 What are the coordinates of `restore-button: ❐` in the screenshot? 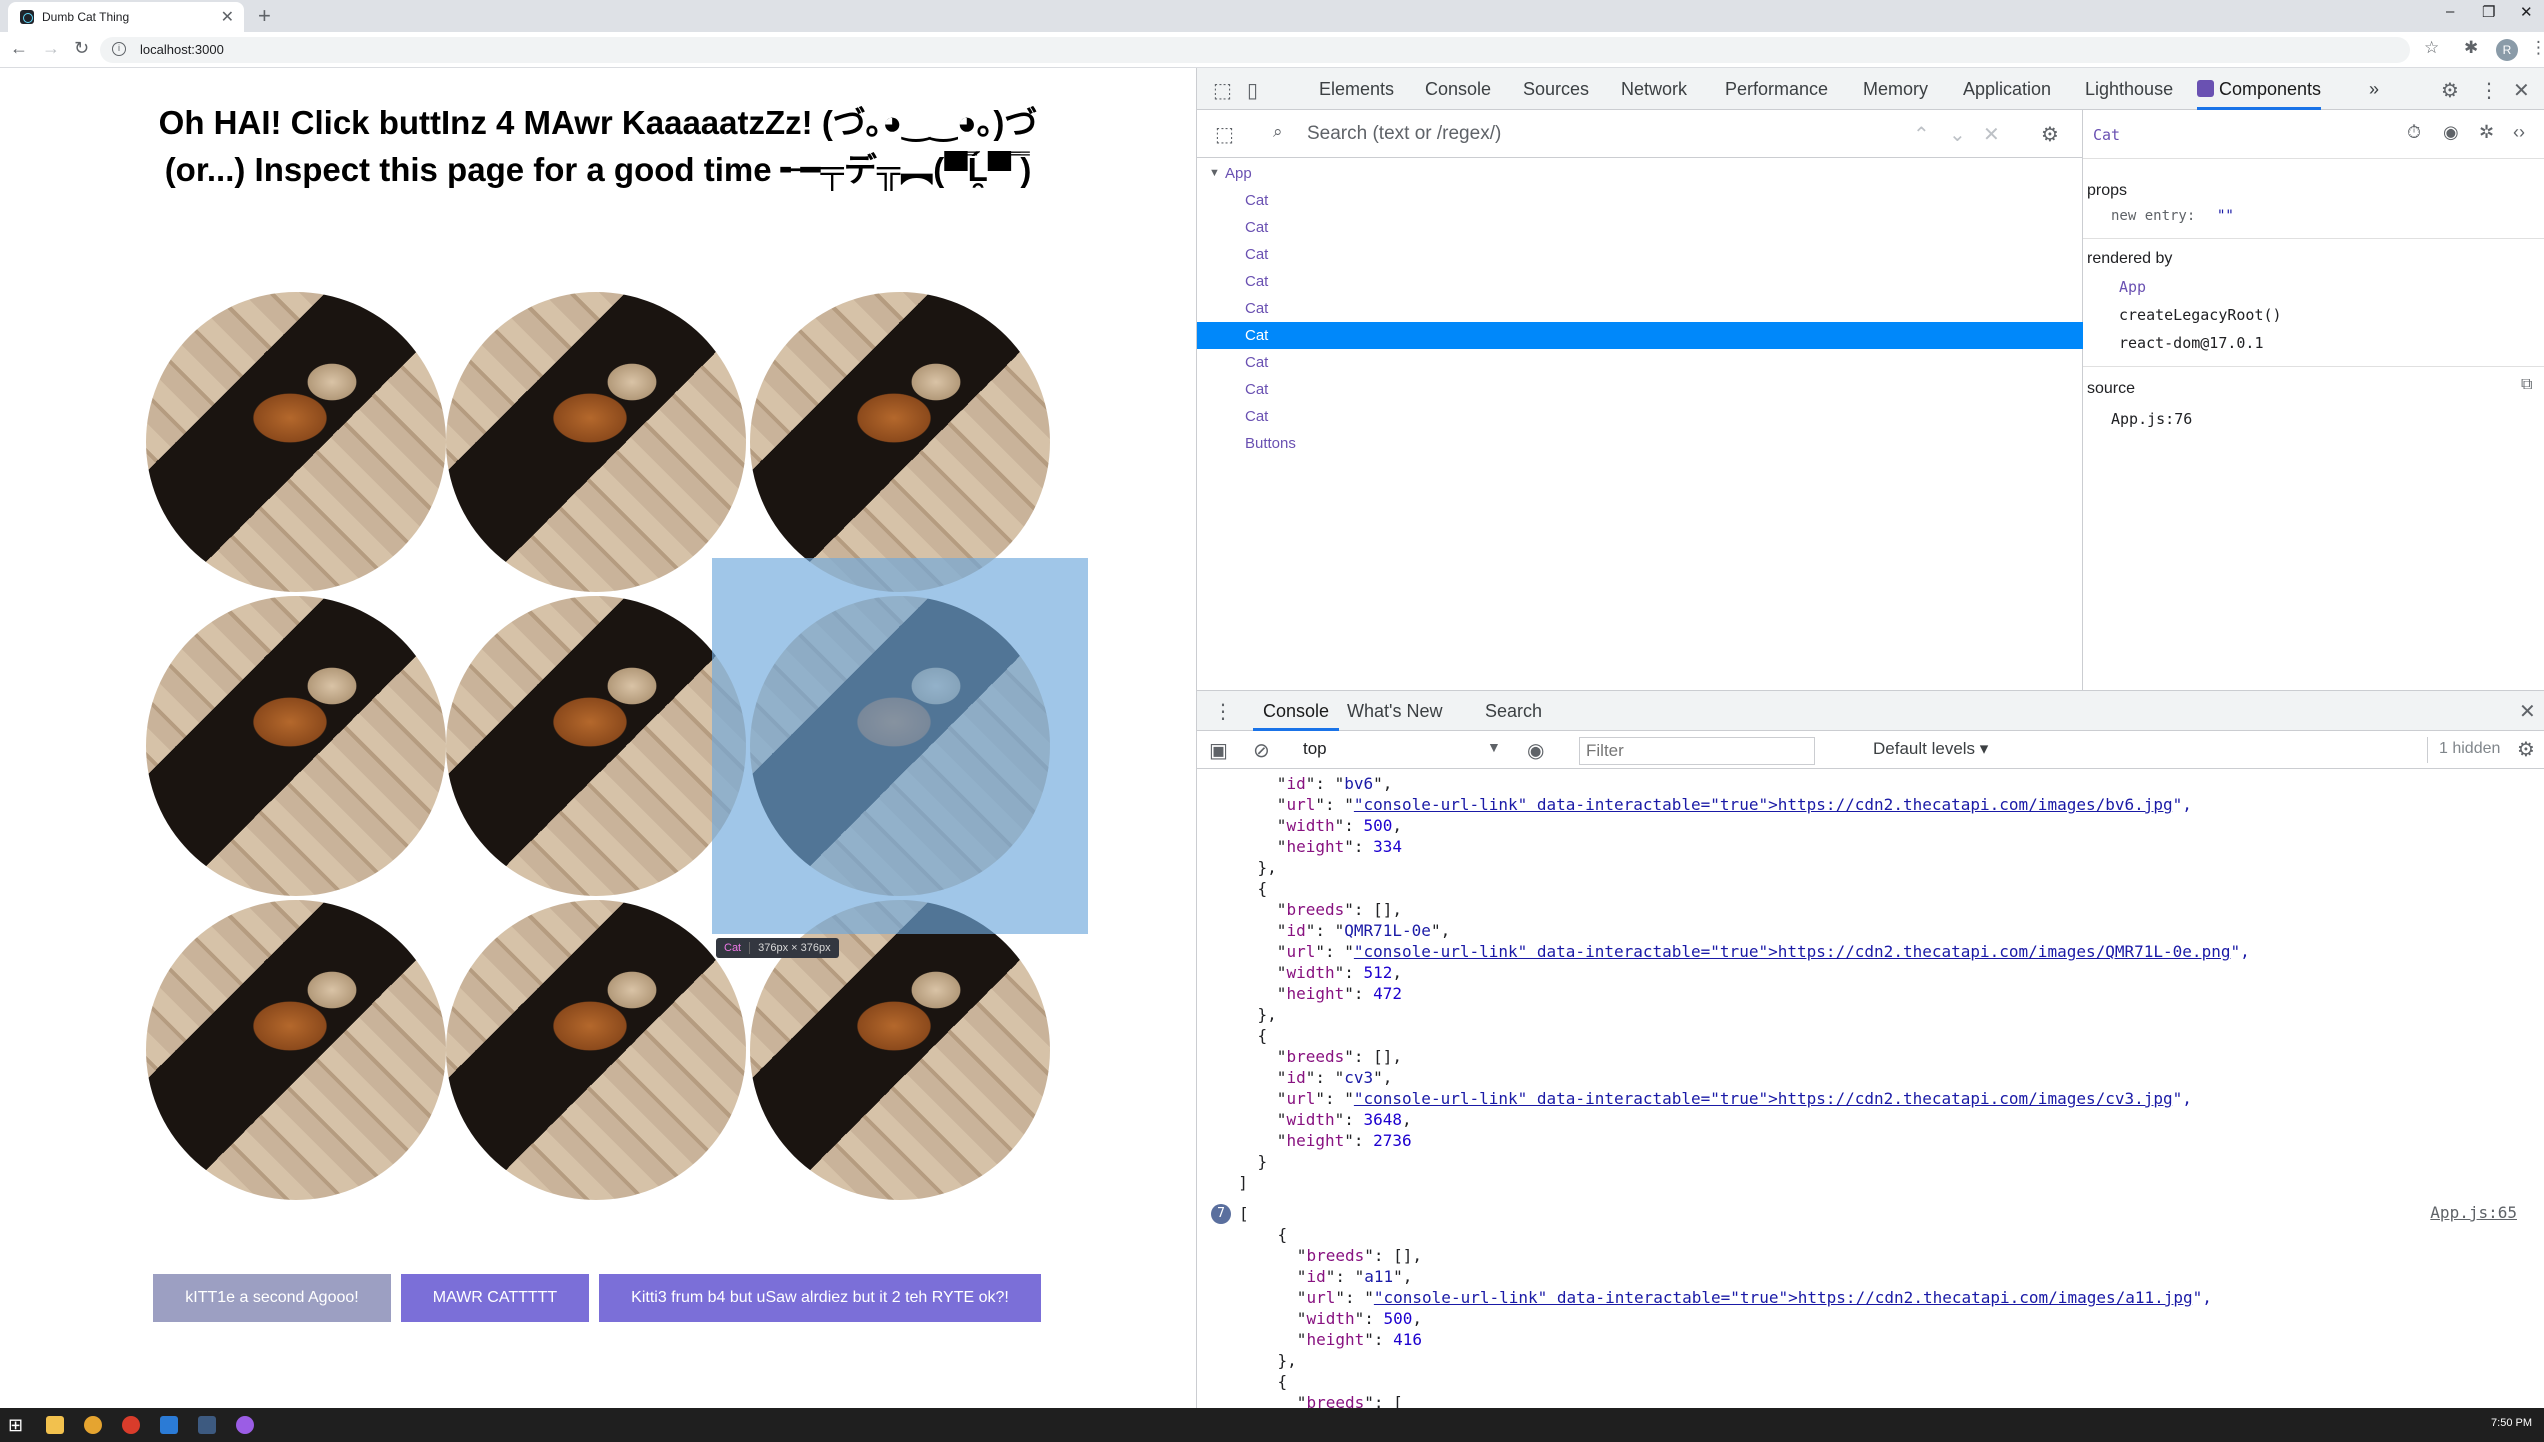 It's located at (2488, 12).